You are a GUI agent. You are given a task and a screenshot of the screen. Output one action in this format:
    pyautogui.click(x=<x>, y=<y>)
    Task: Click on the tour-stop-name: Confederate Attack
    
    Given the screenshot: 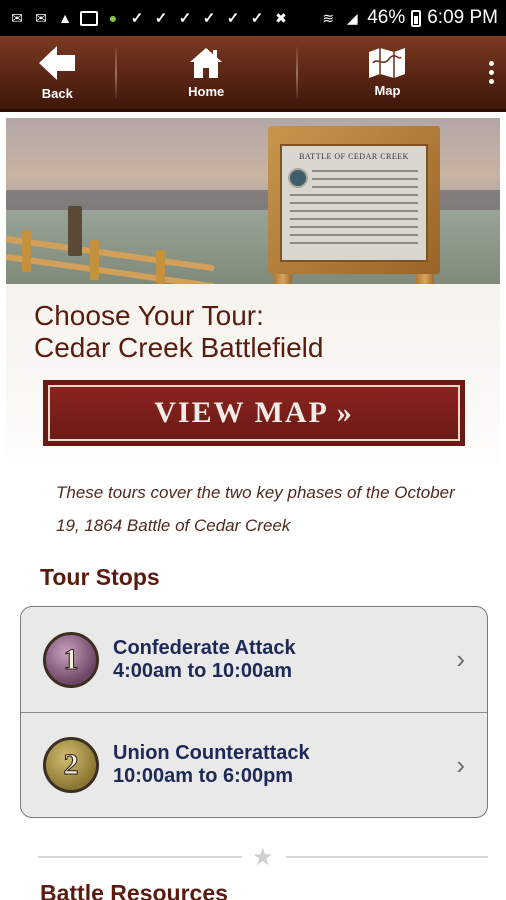 What is the action you would take?
    pyautogui.click(x=204, y=647)
    